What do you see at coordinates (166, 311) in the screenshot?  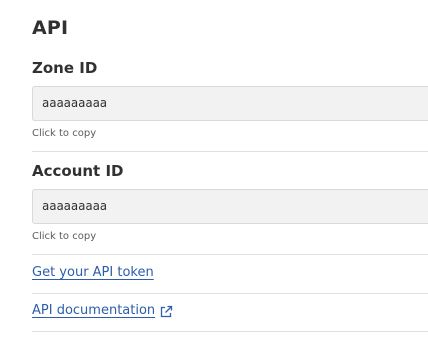 I see `external-link-icon` at bounding box center [166, 311].